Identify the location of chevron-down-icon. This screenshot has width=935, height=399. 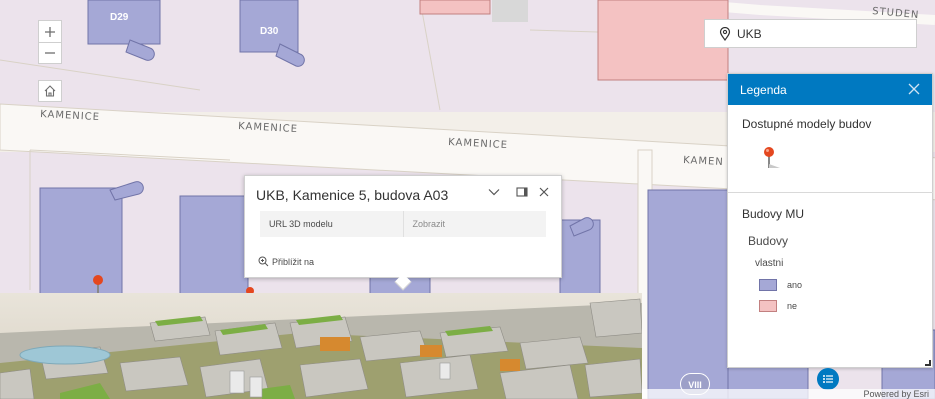
(494, 192).